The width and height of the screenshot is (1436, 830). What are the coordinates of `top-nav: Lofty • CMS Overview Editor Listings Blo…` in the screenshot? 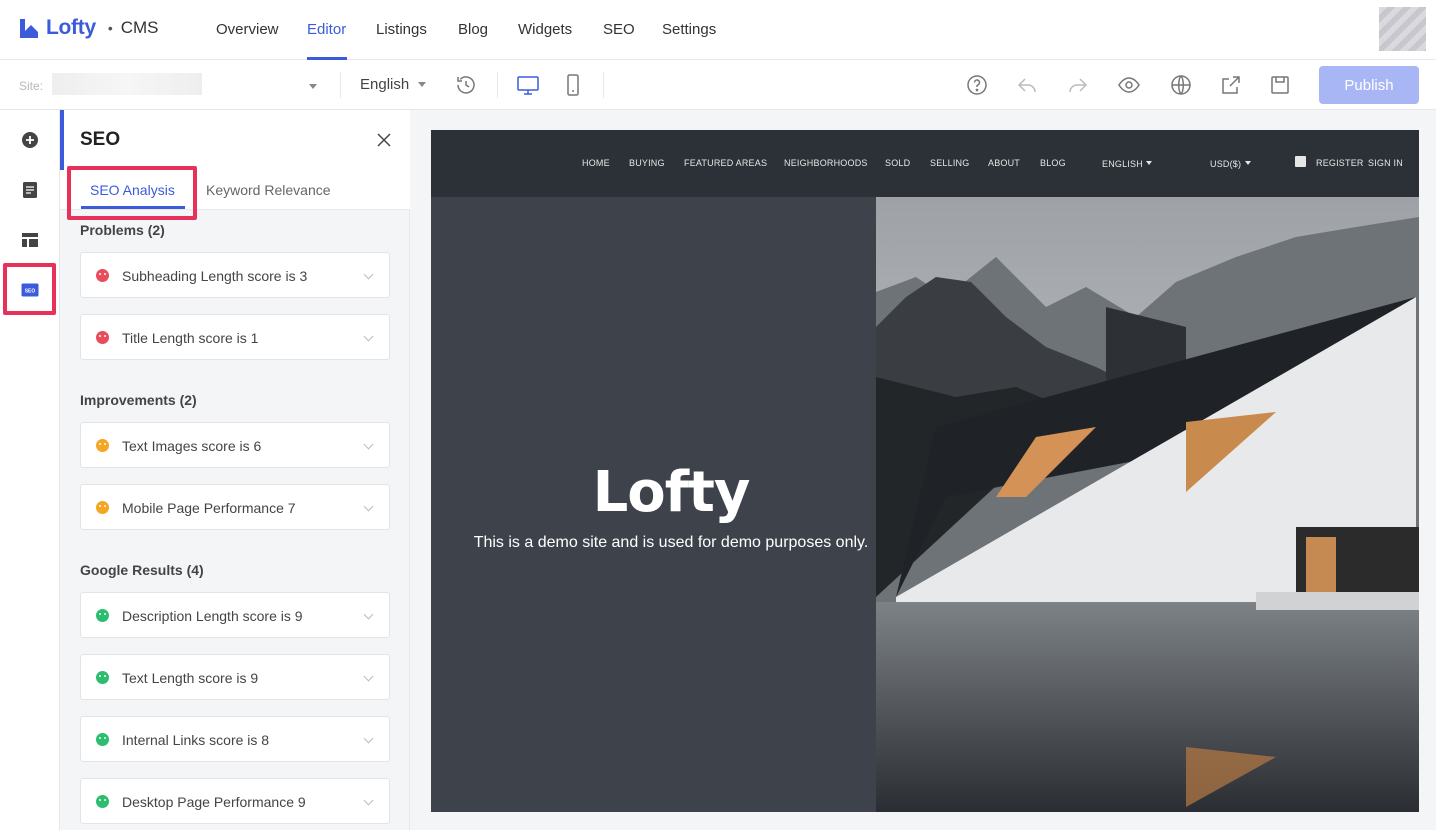 It's located at (718, 30).